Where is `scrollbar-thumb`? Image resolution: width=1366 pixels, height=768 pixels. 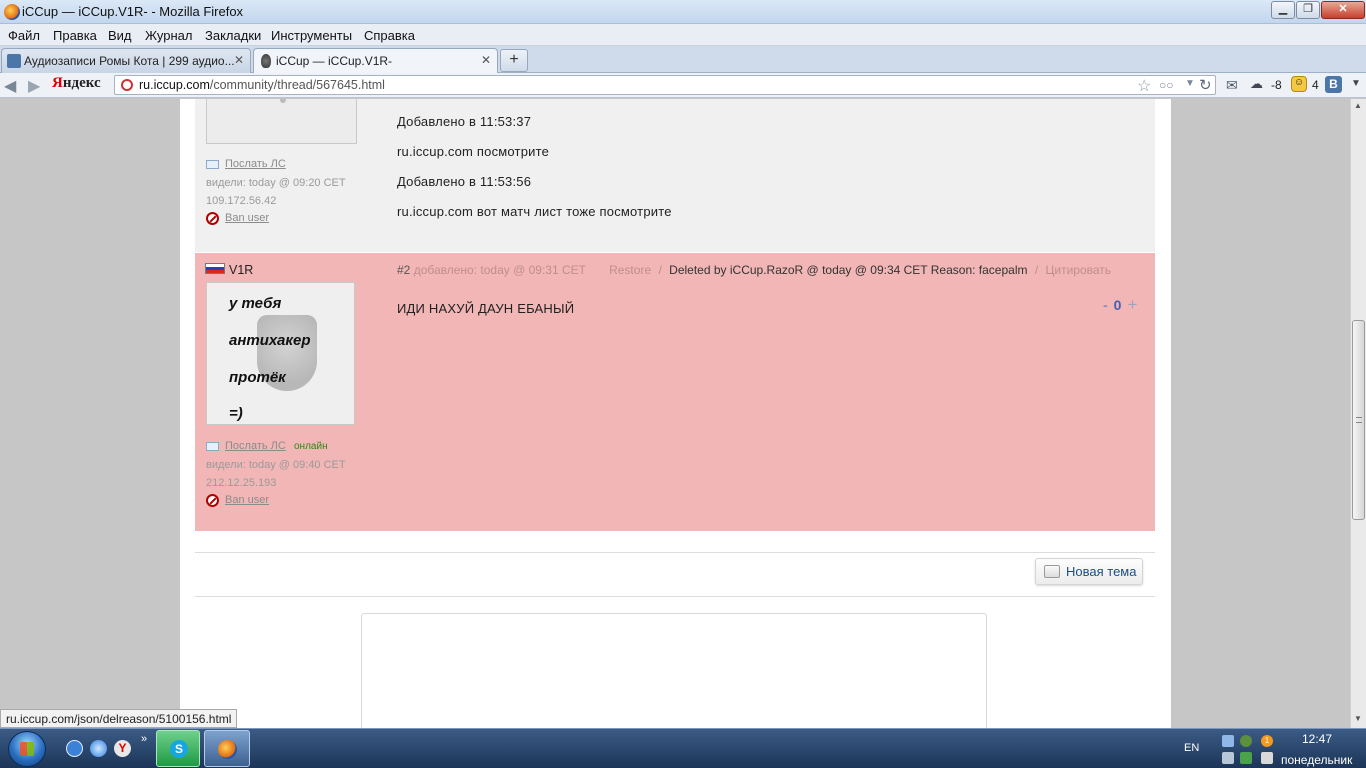 scrollbar-thumb is located at coordinates (1358, 420).